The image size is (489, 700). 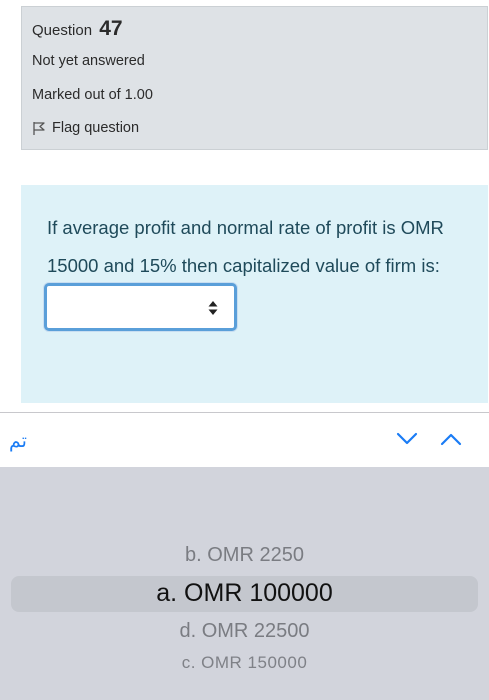 What do you see at coordinates (39, 128) in the screenshot?
I see `flag-icon` at bounding box center [39, 128].